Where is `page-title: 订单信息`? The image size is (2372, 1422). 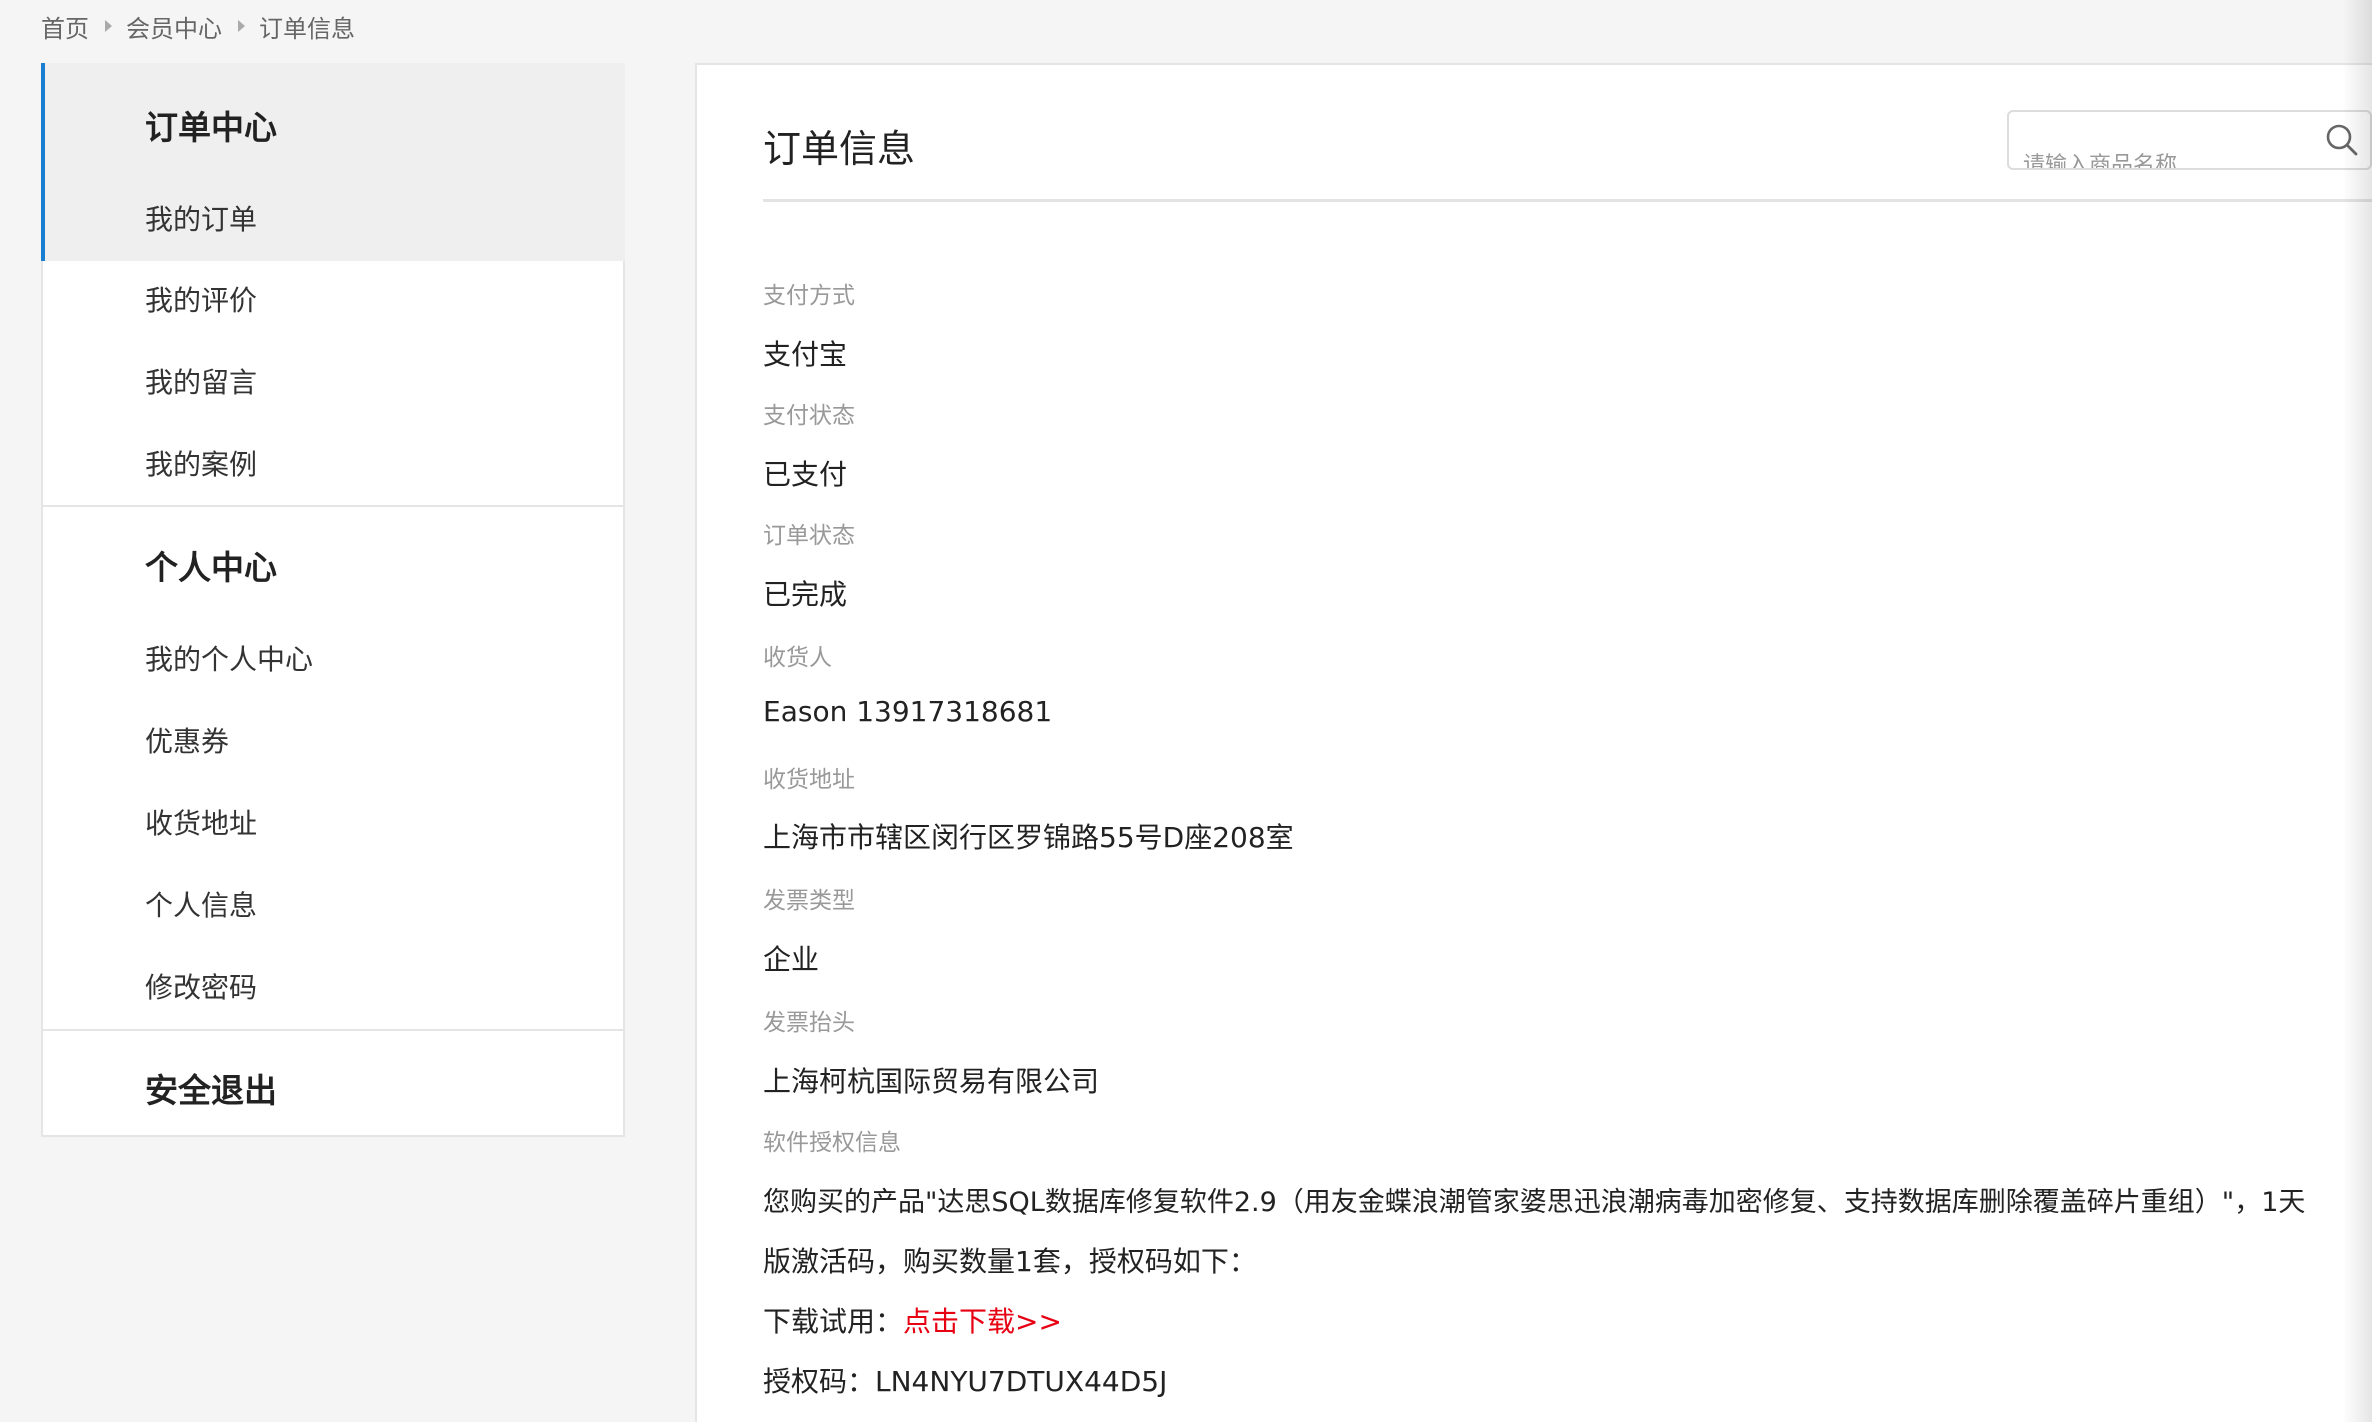
page-title: 订单信息 is located at coordinates (839, 149).